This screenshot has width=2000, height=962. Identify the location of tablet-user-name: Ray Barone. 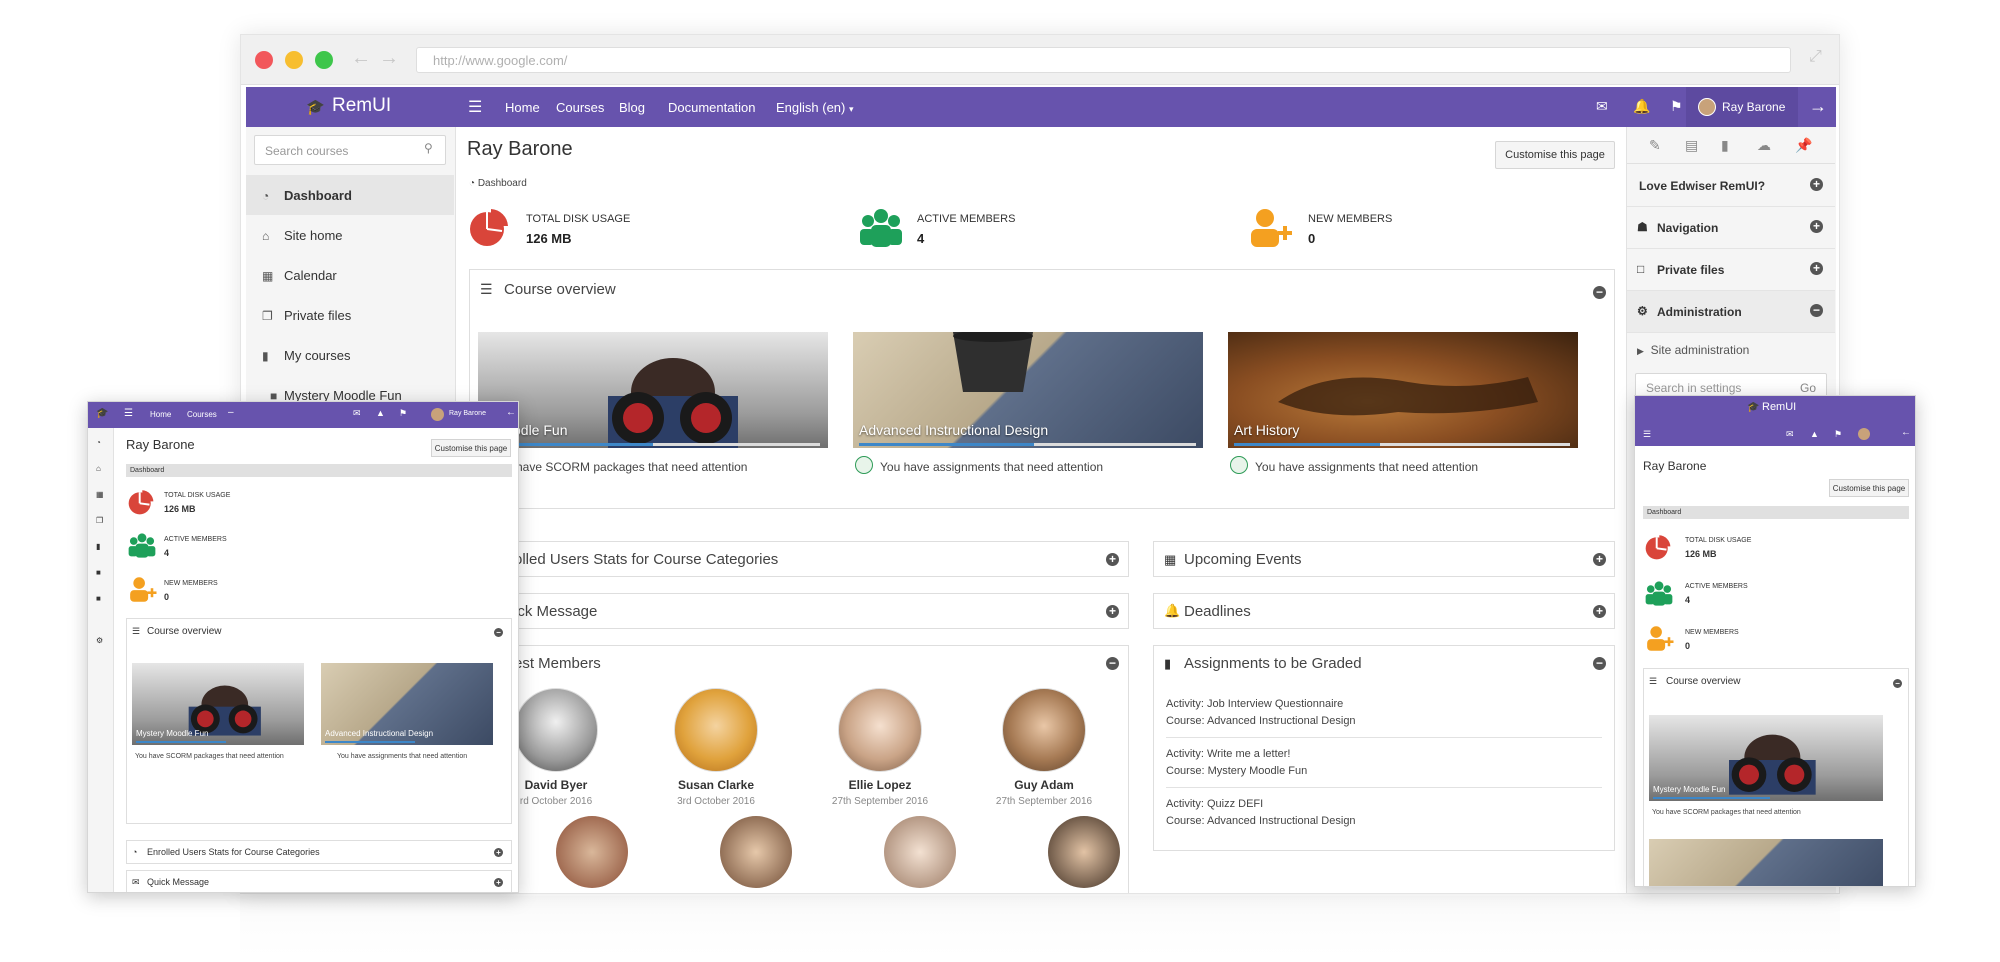
(467, 413).